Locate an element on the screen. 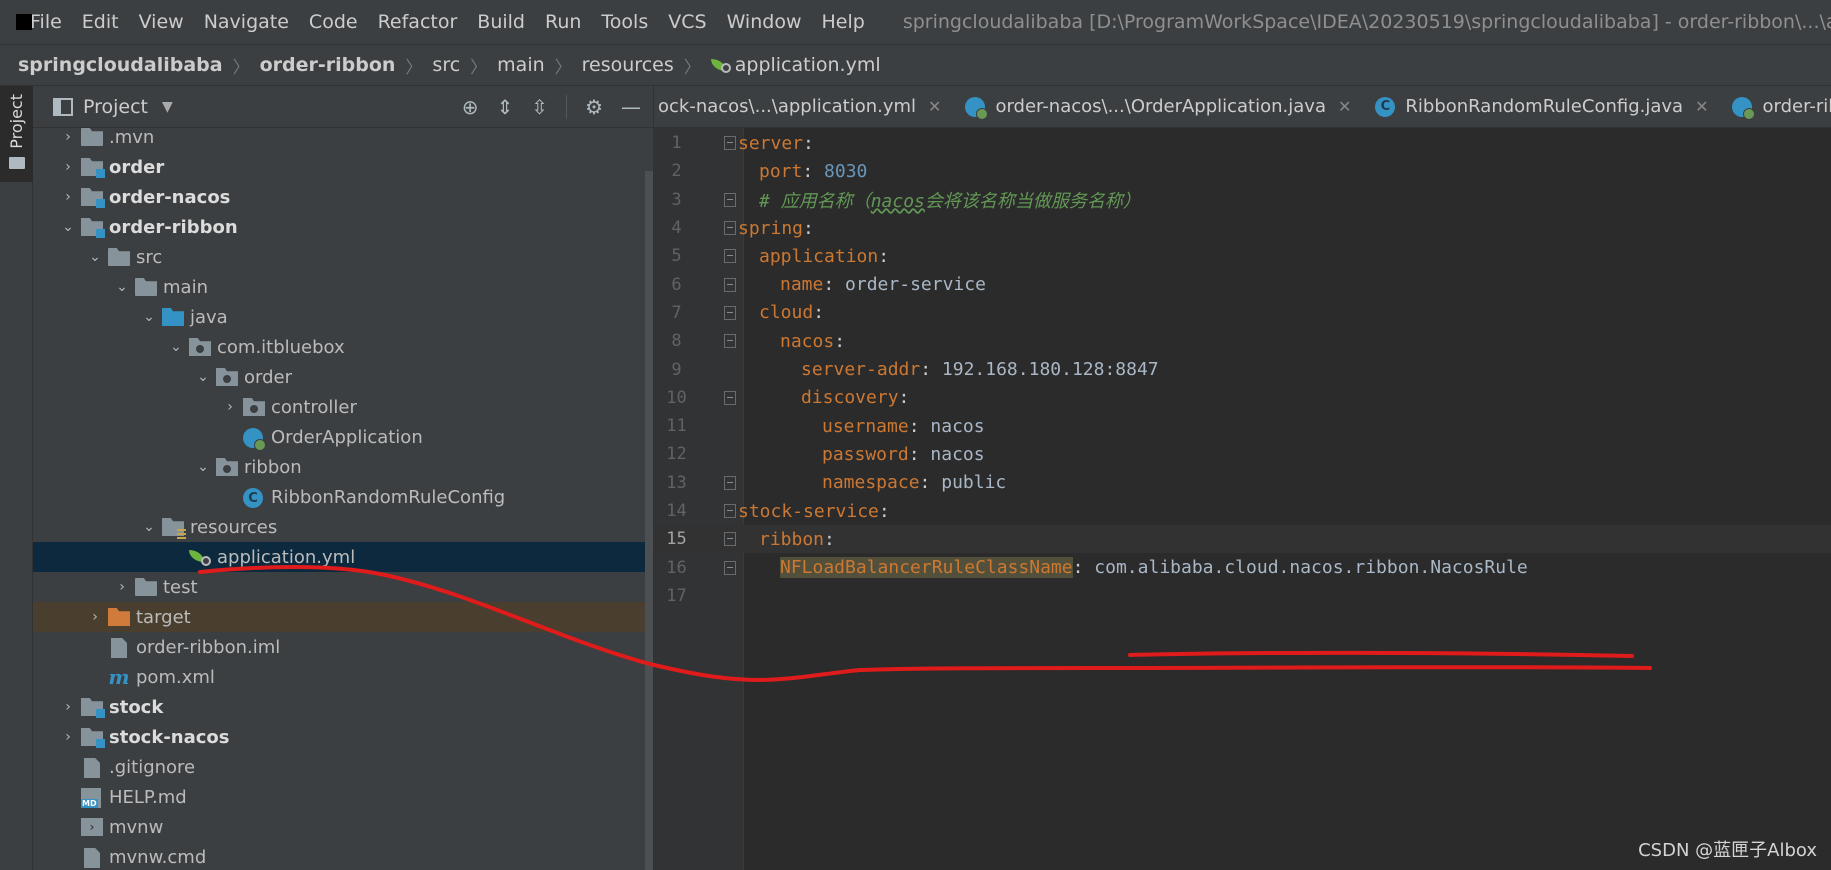  tree-item: › stock is located at coordinates (343, 707).